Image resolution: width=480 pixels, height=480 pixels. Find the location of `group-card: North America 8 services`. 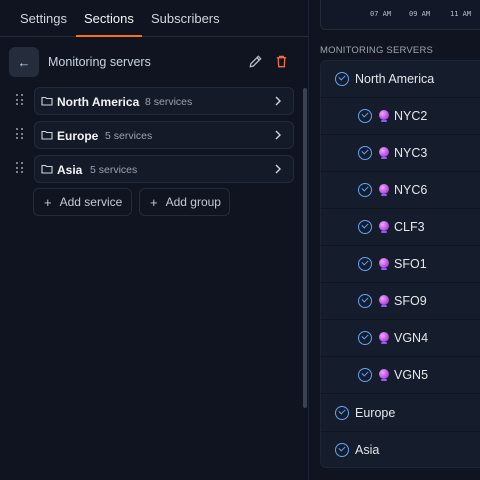

group-card: North America 8 services is located at coordinates (164, 101).